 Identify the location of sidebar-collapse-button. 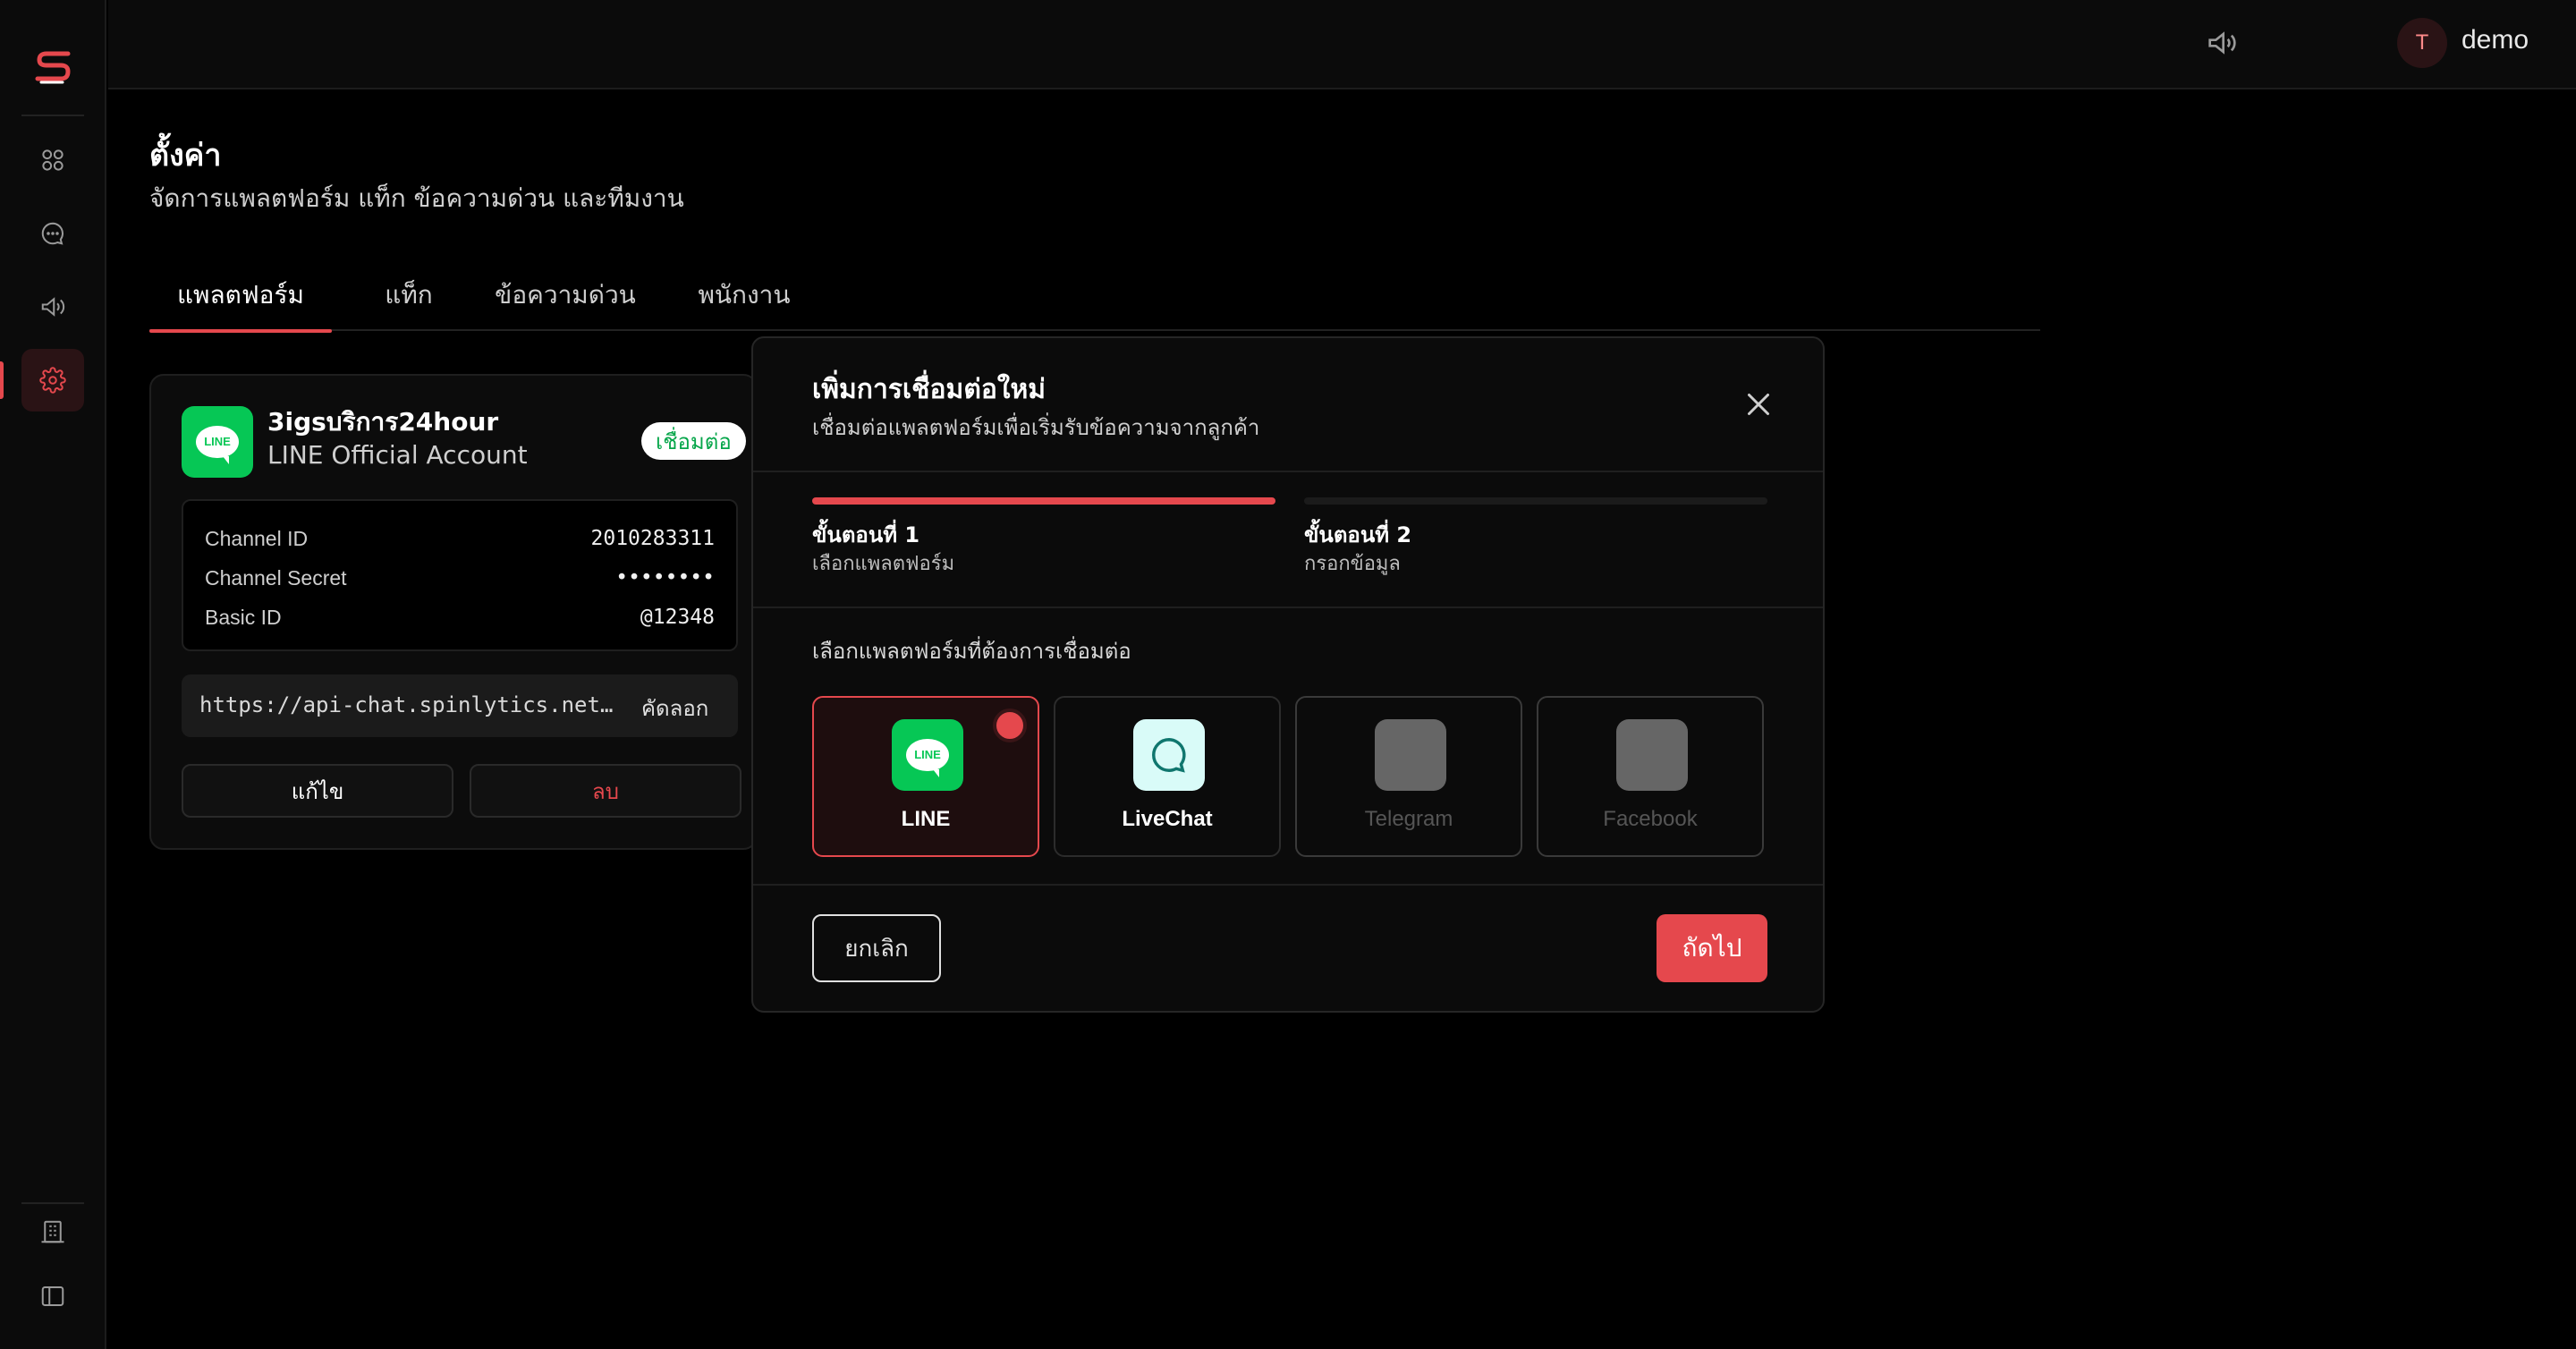
(52, 1296).